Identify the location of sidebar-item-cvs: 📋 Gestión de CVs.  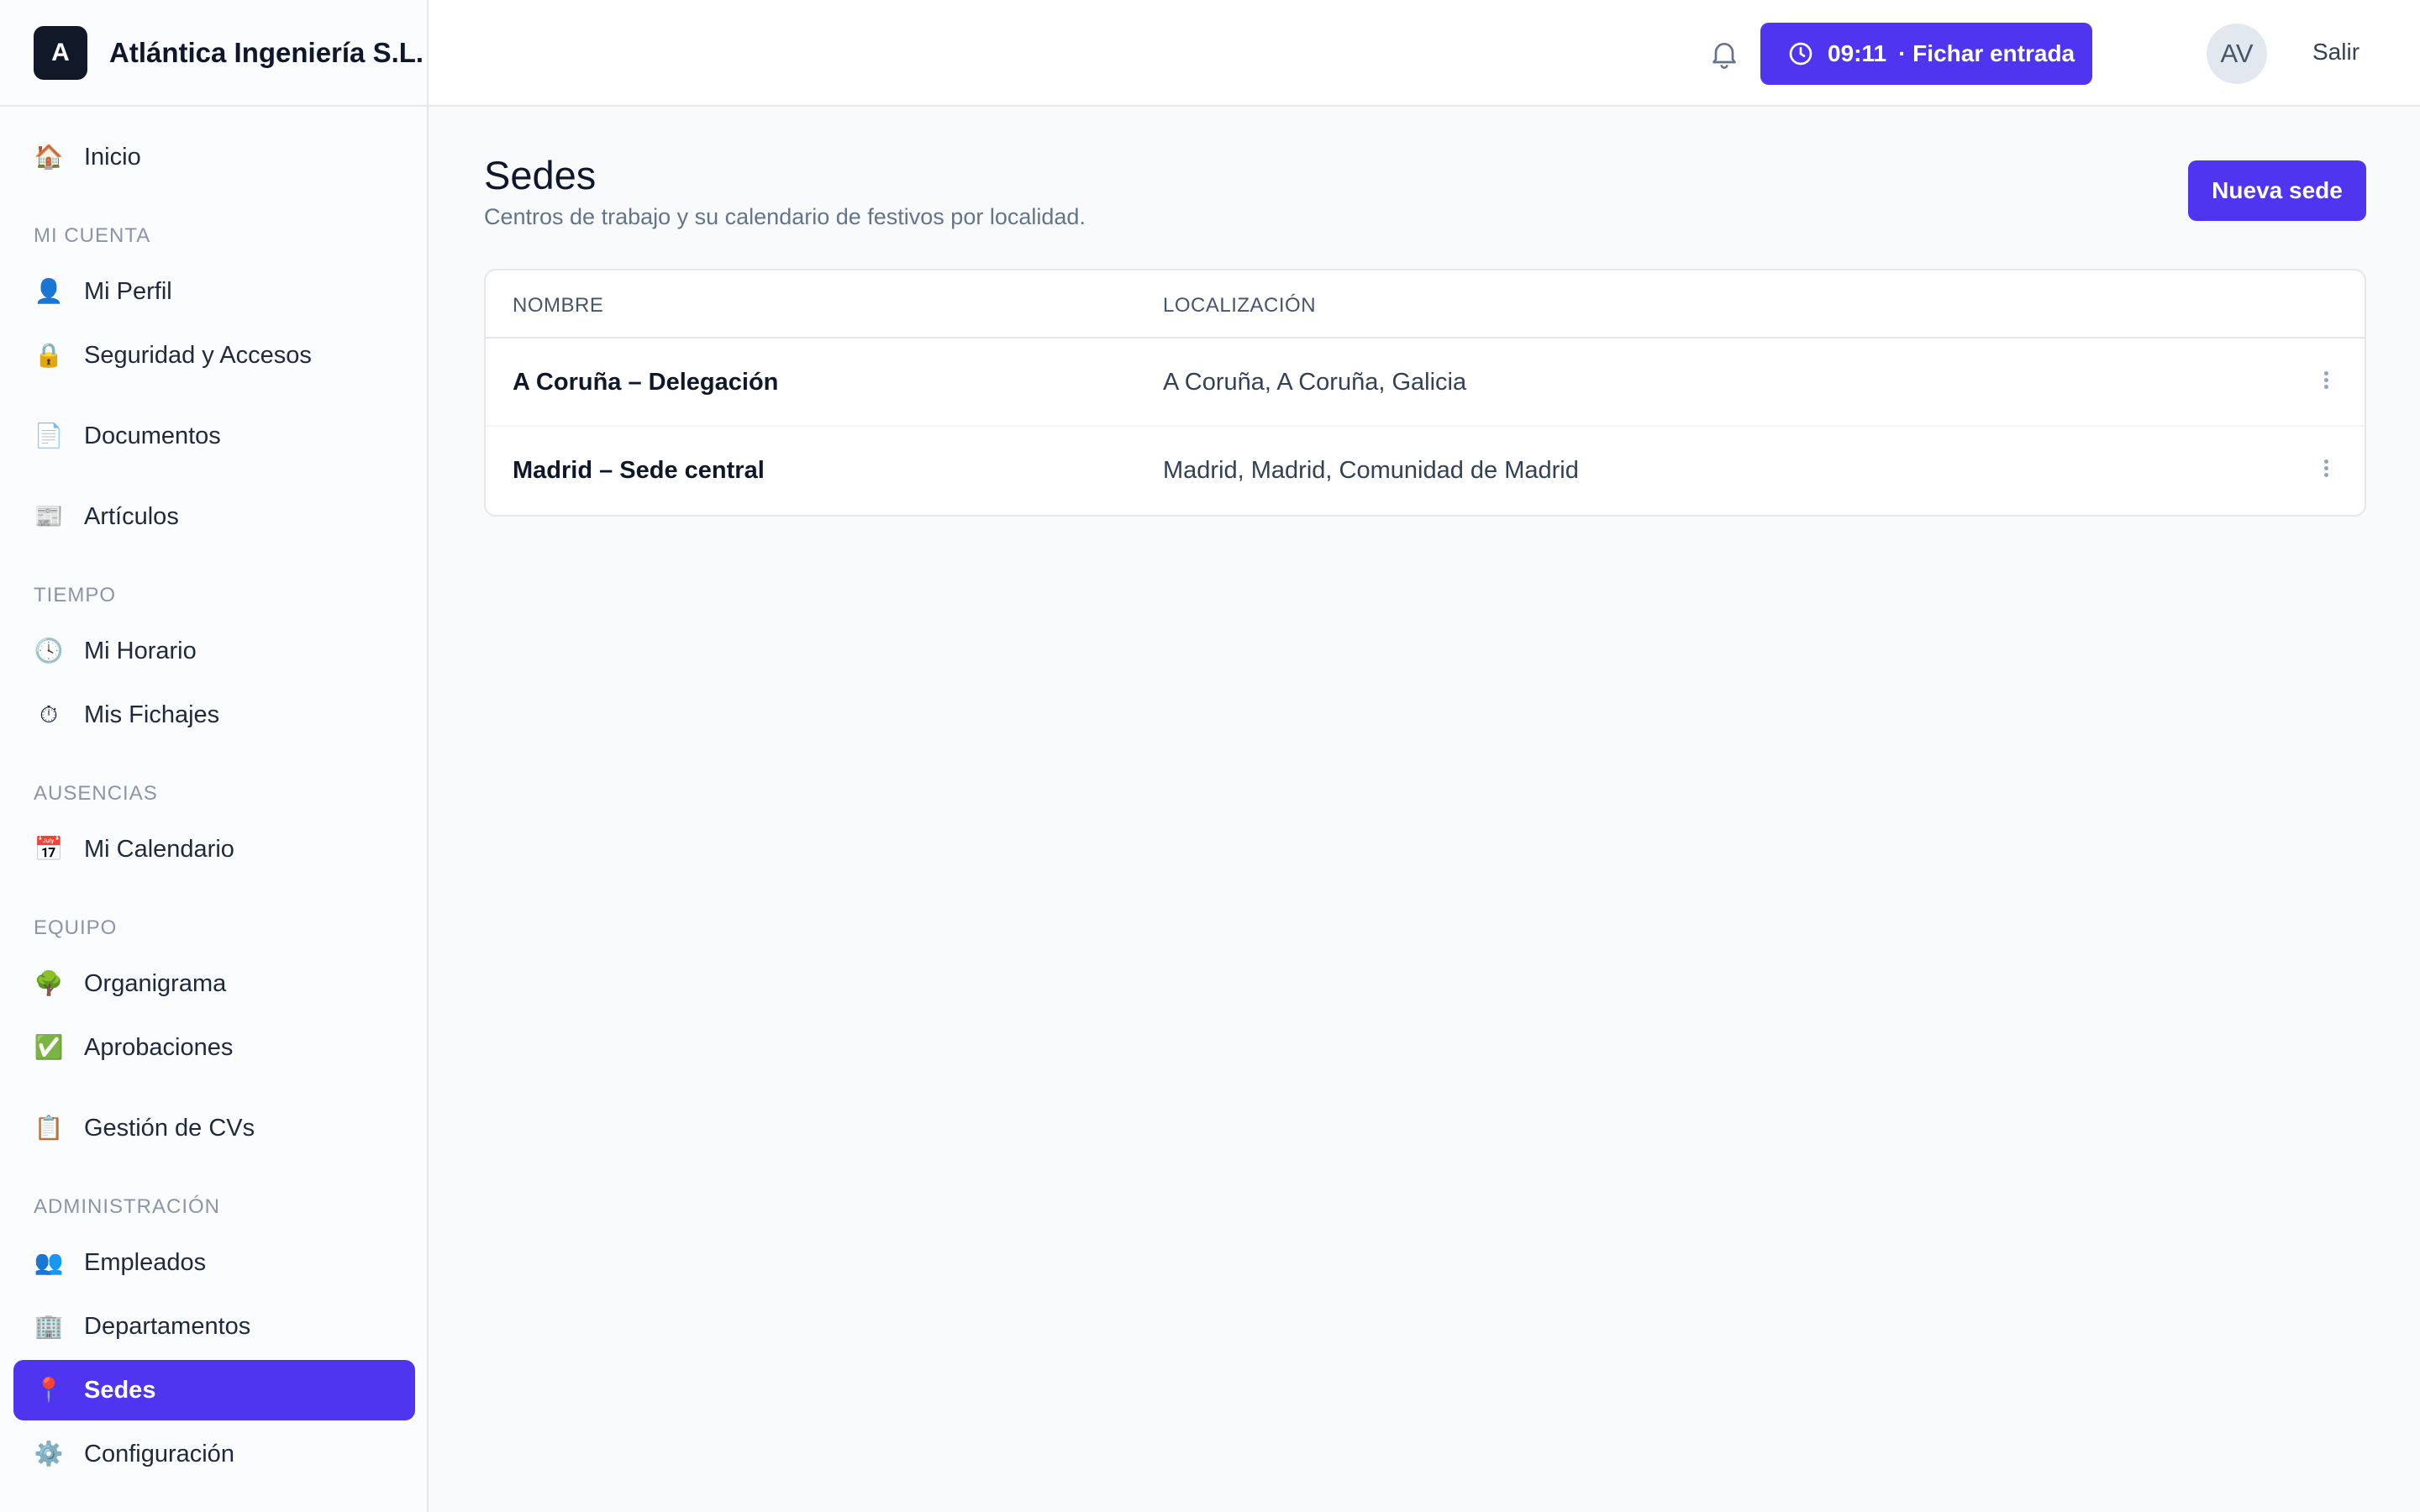
(214, 1128).